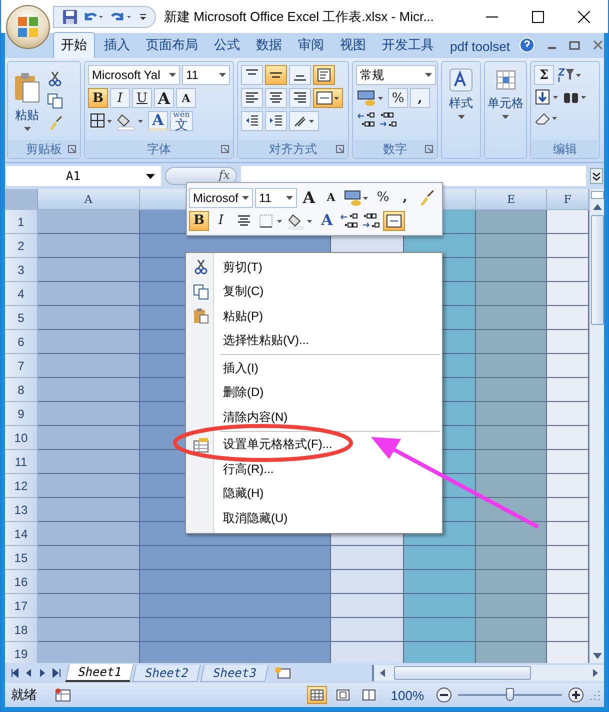  What do you see at coordinates (565, 149) in the screenshot?
I see `group-label: 编辑` at bounding box center [565, 149].